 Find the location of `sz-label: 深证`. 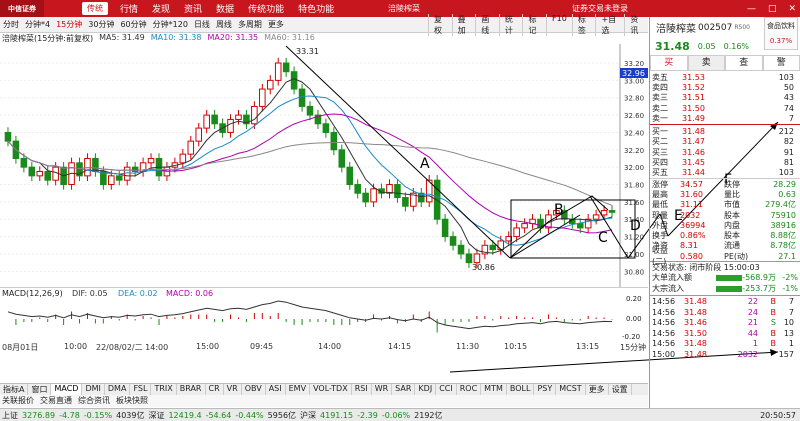

sz-label: 深证 is located at coordinates (156, 415).